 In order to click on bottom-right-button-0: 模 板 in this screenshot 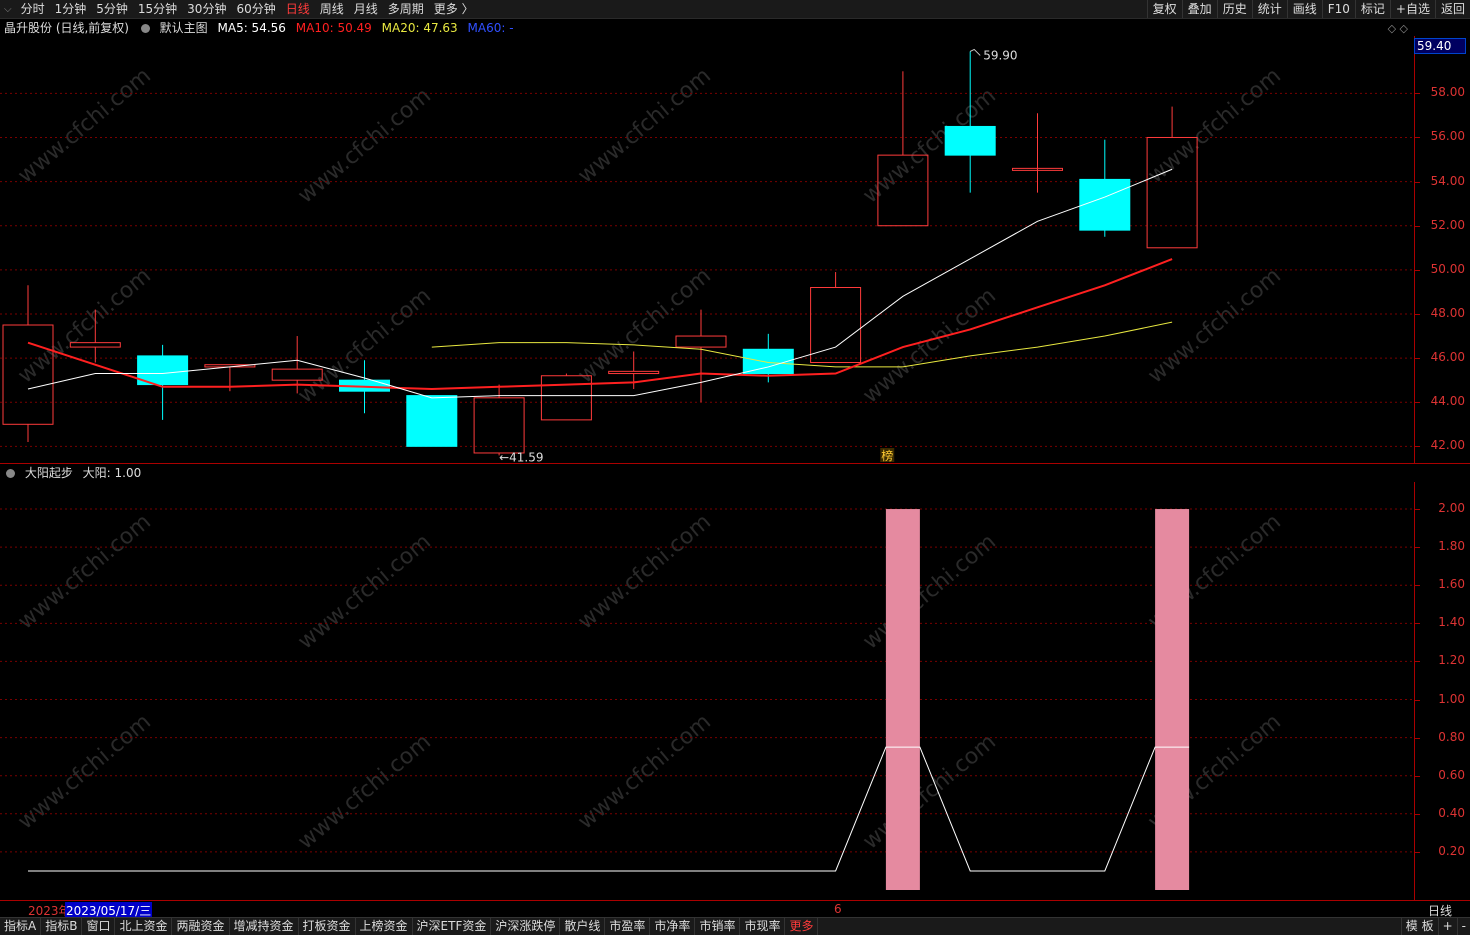, I will do `click(1419, 926)`.